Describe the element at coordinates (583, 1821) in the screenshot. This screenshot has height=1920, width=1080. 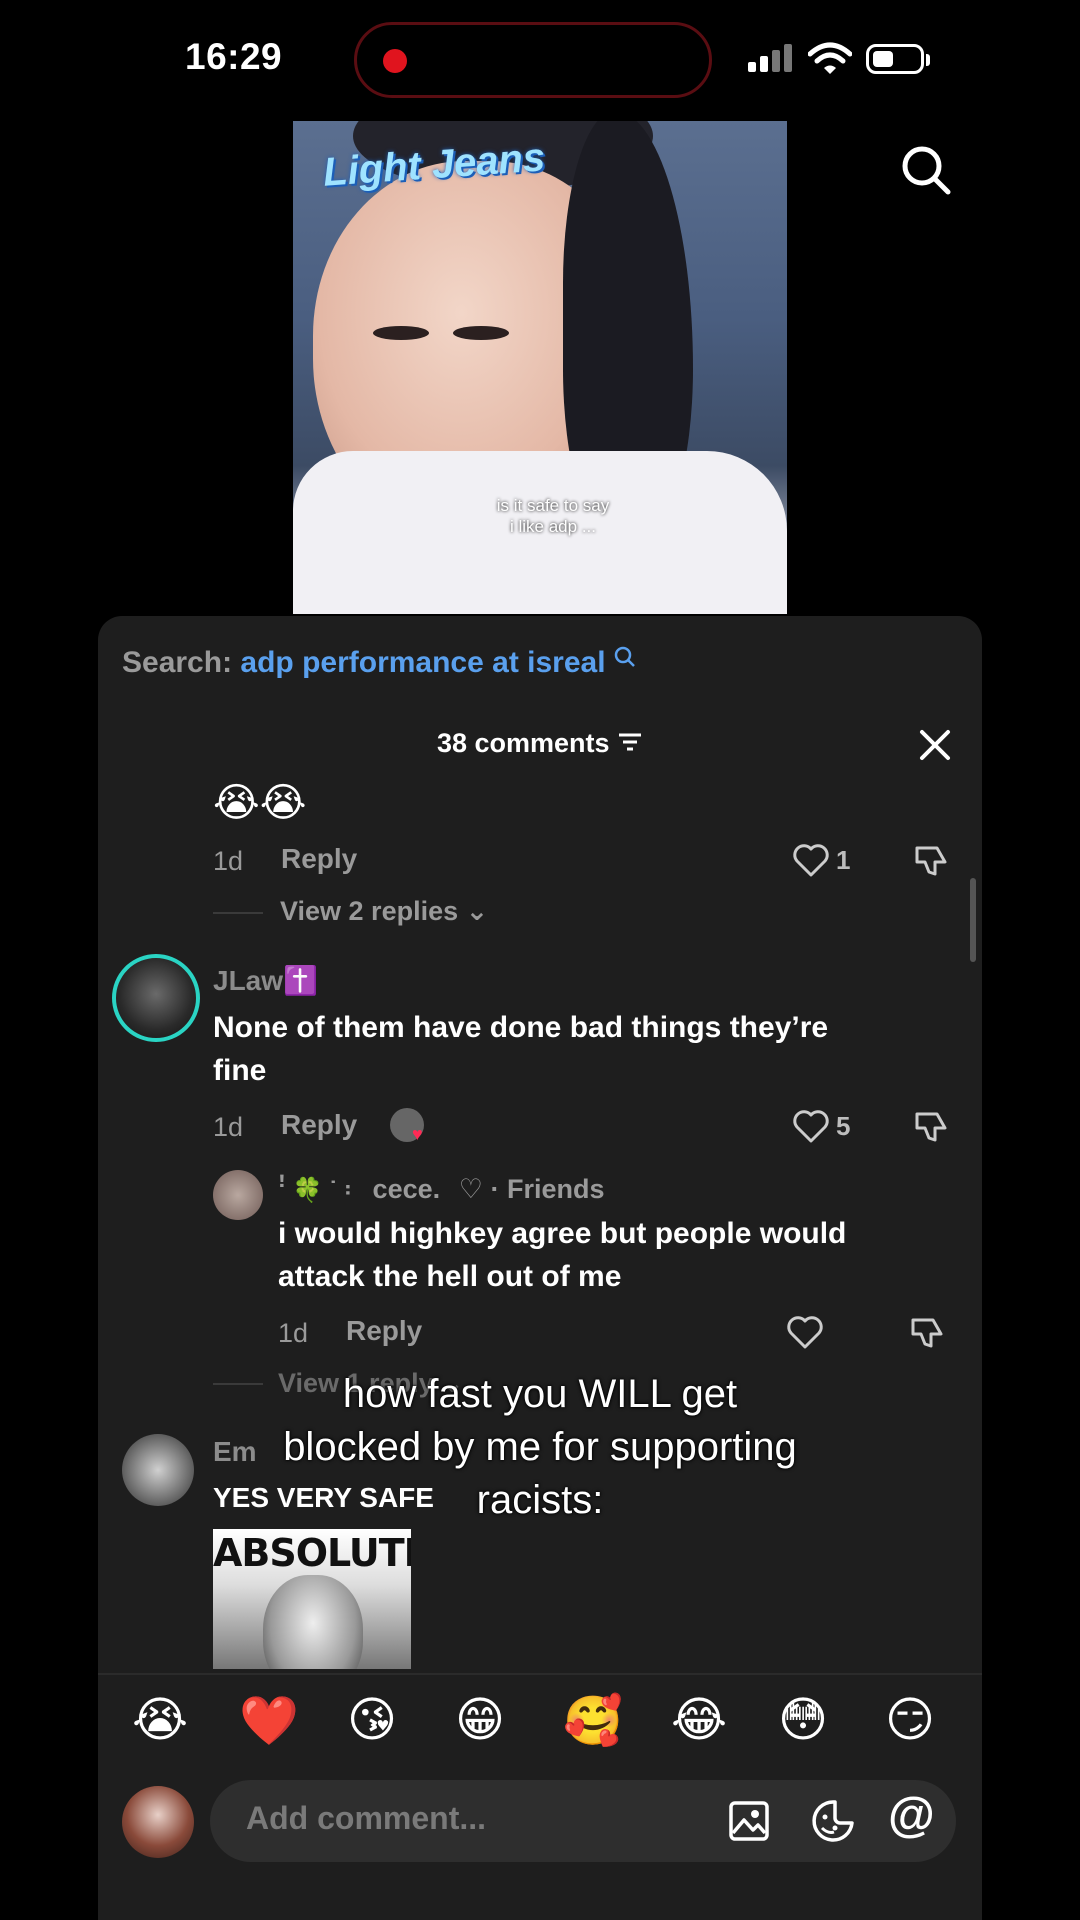
I see `comment-input: Add comment... @` at that location.